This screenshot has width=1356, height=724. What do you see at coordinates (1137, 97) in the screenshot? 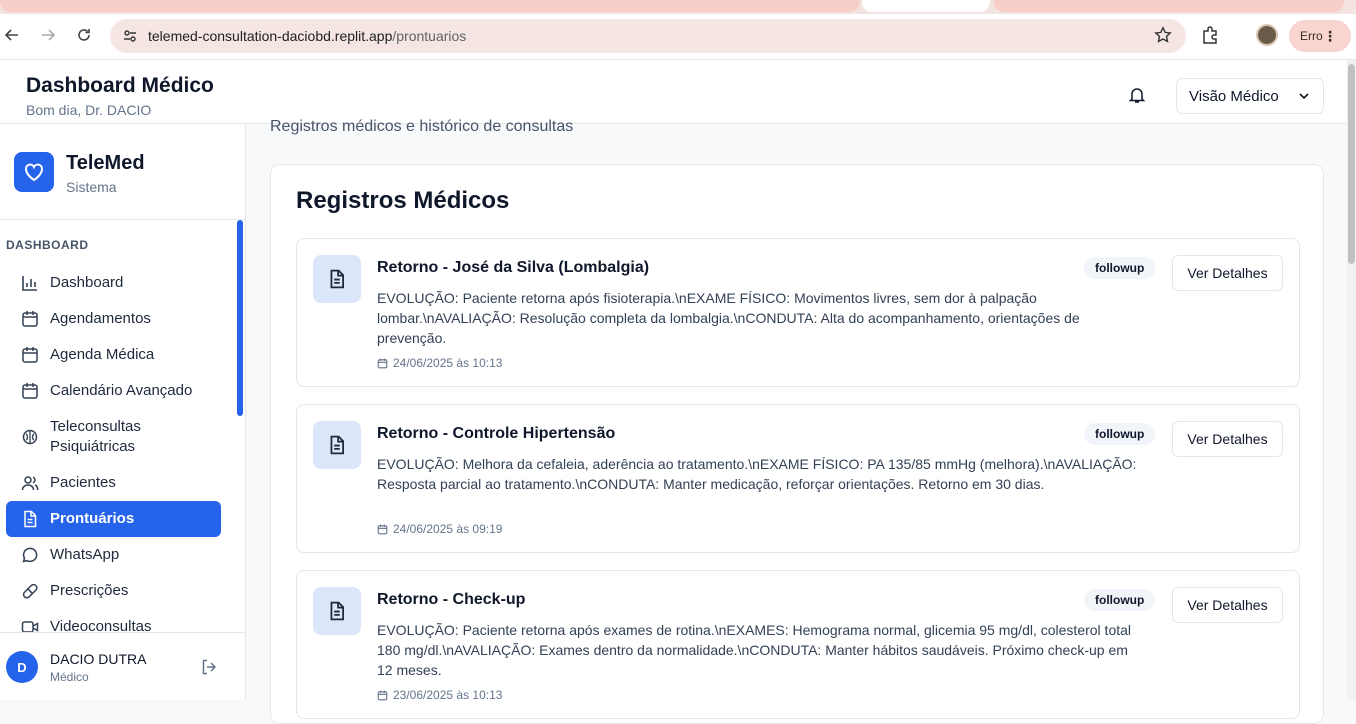
I see `bell-icon` at bounding box center [1137, 97].